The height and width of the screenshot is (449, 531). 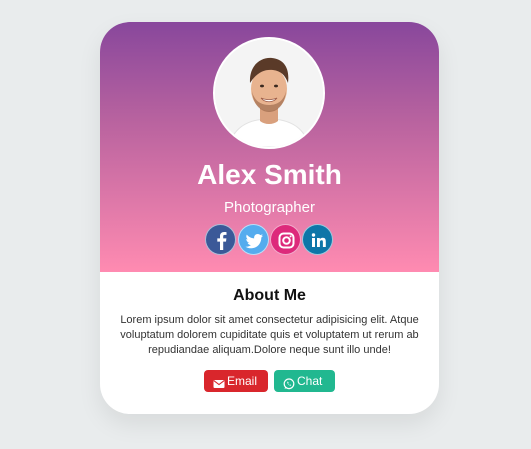 I want to click on email-button-label: Email, so click(x=242, y=381).